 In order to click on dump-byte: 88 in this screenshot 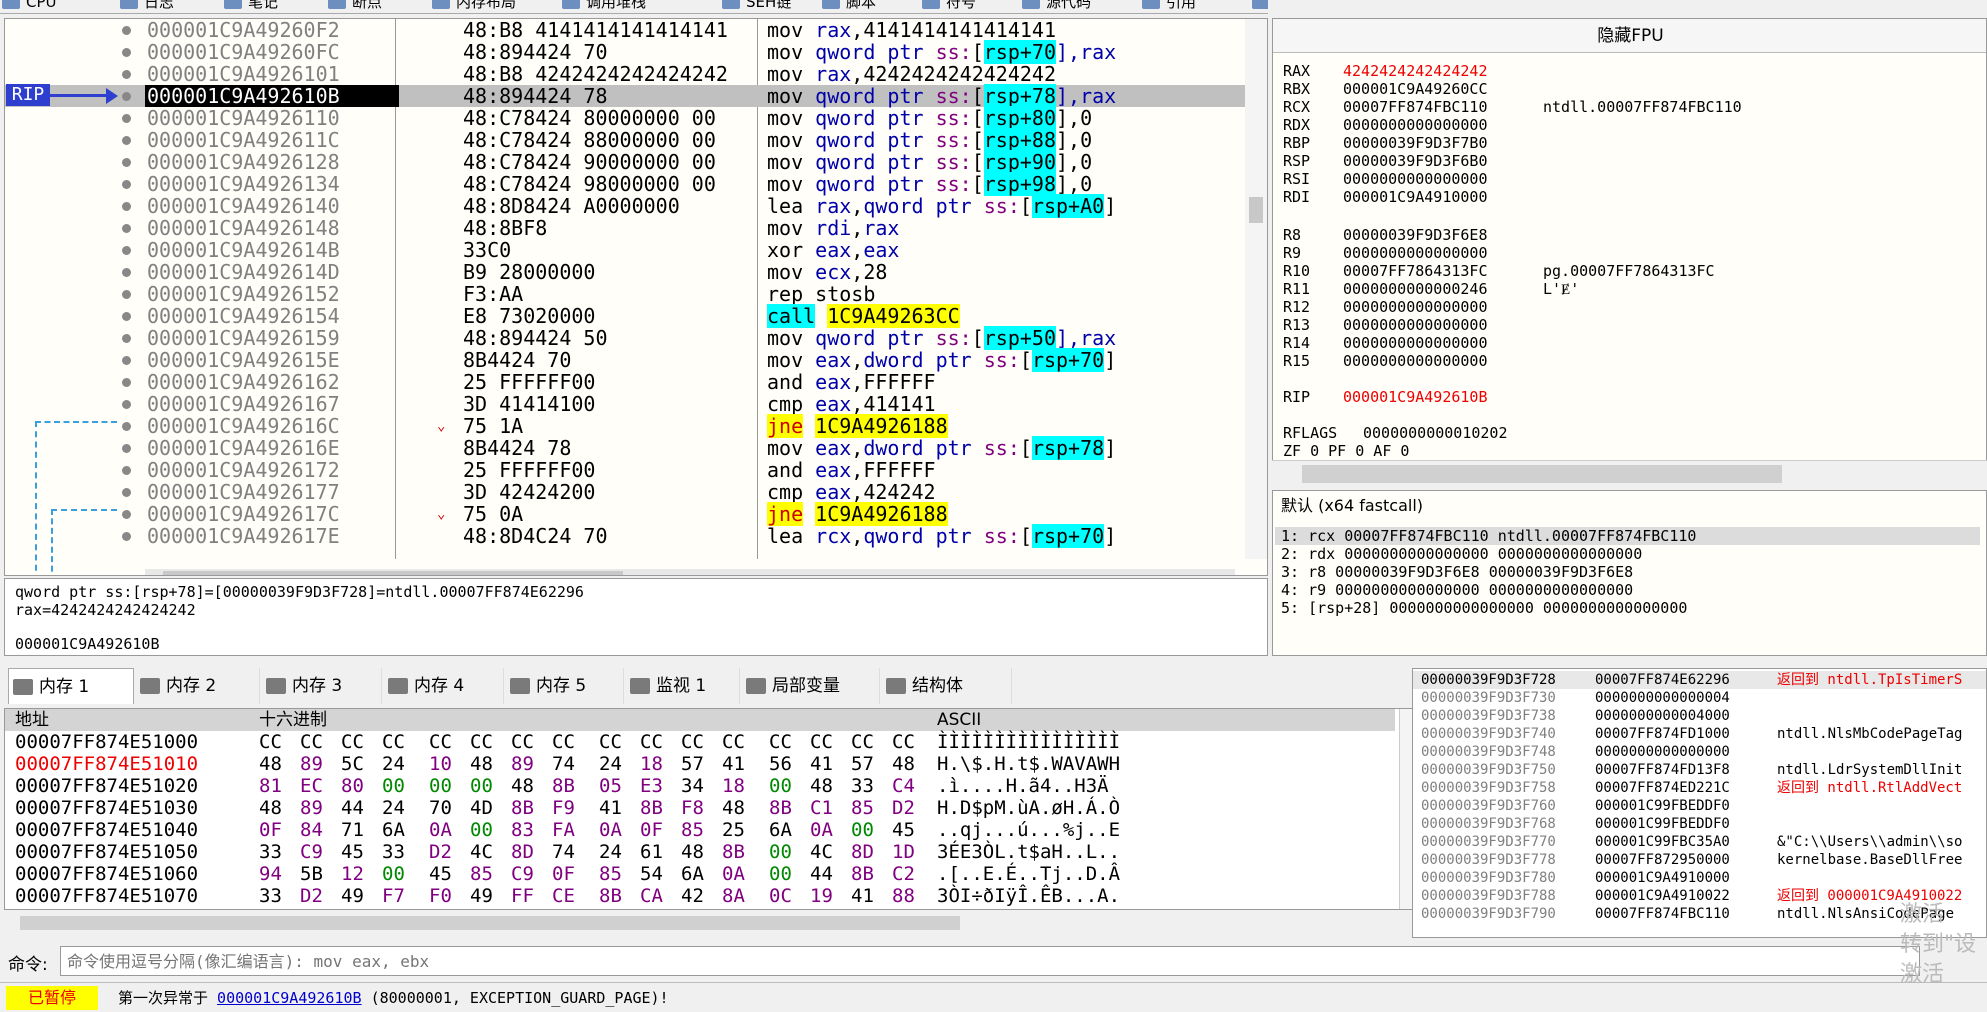, I will do `click(912, 896)`.